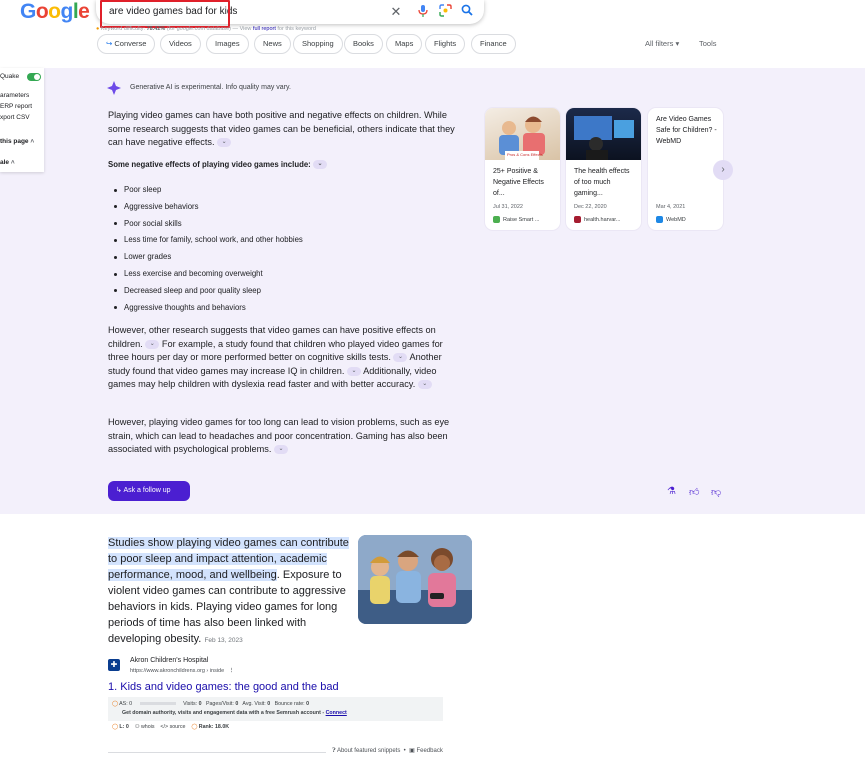 This screenshot has width=865, height=762. What do you see at coordinates (264, 29) in the screenshot?
I see `full-report-link: full report` at bounding box center [264, 29].